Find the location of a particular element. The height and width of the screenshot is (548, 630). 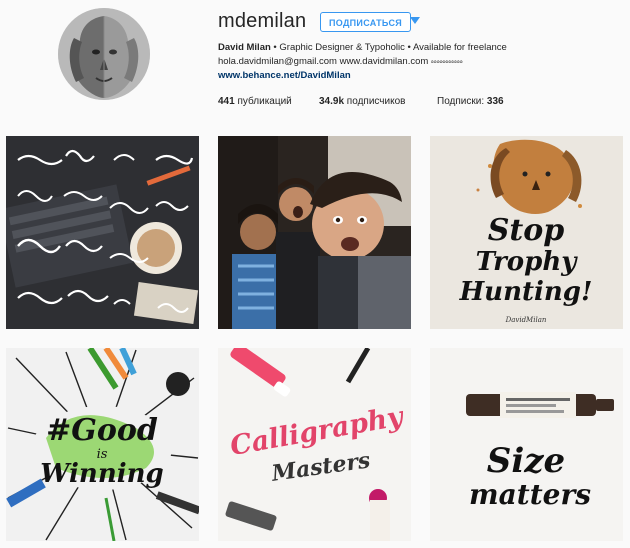

following-stat: Подписки: 336 is located at coordinates (470, 101).